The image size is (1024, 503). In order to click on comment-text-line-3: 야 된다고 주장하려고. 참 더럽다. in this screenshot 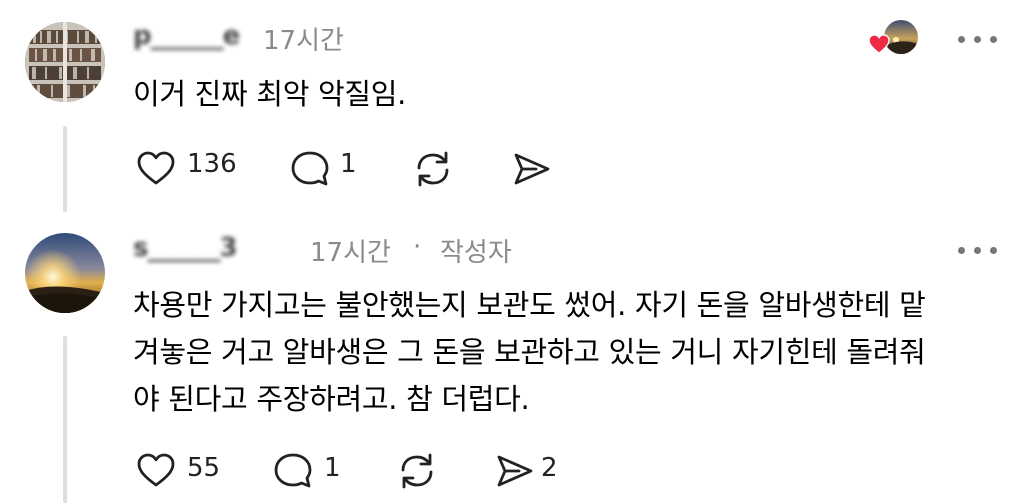, I will do `click(331, 399)`.